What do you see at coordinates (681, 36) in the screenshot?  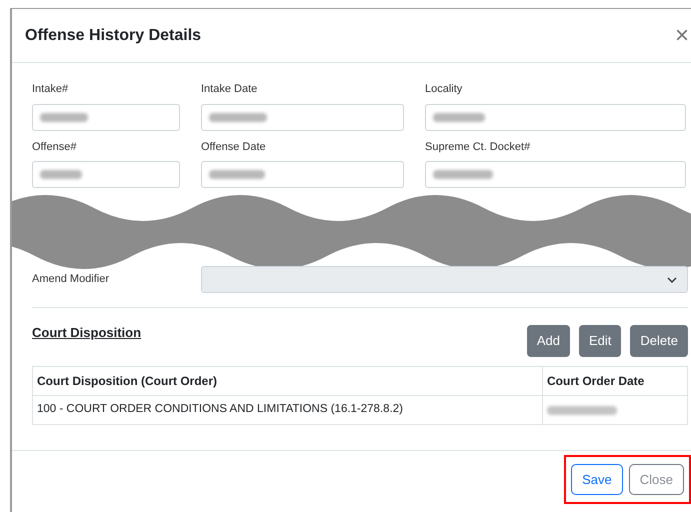 I see `close-button: ×` at bounding box center [681, 36].